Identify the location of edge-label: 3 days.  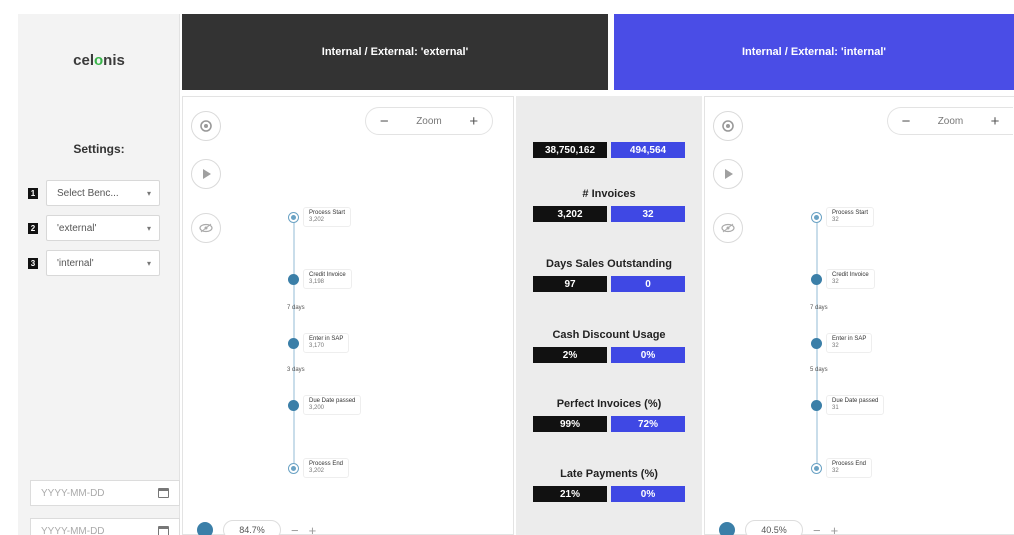
(296, 370).